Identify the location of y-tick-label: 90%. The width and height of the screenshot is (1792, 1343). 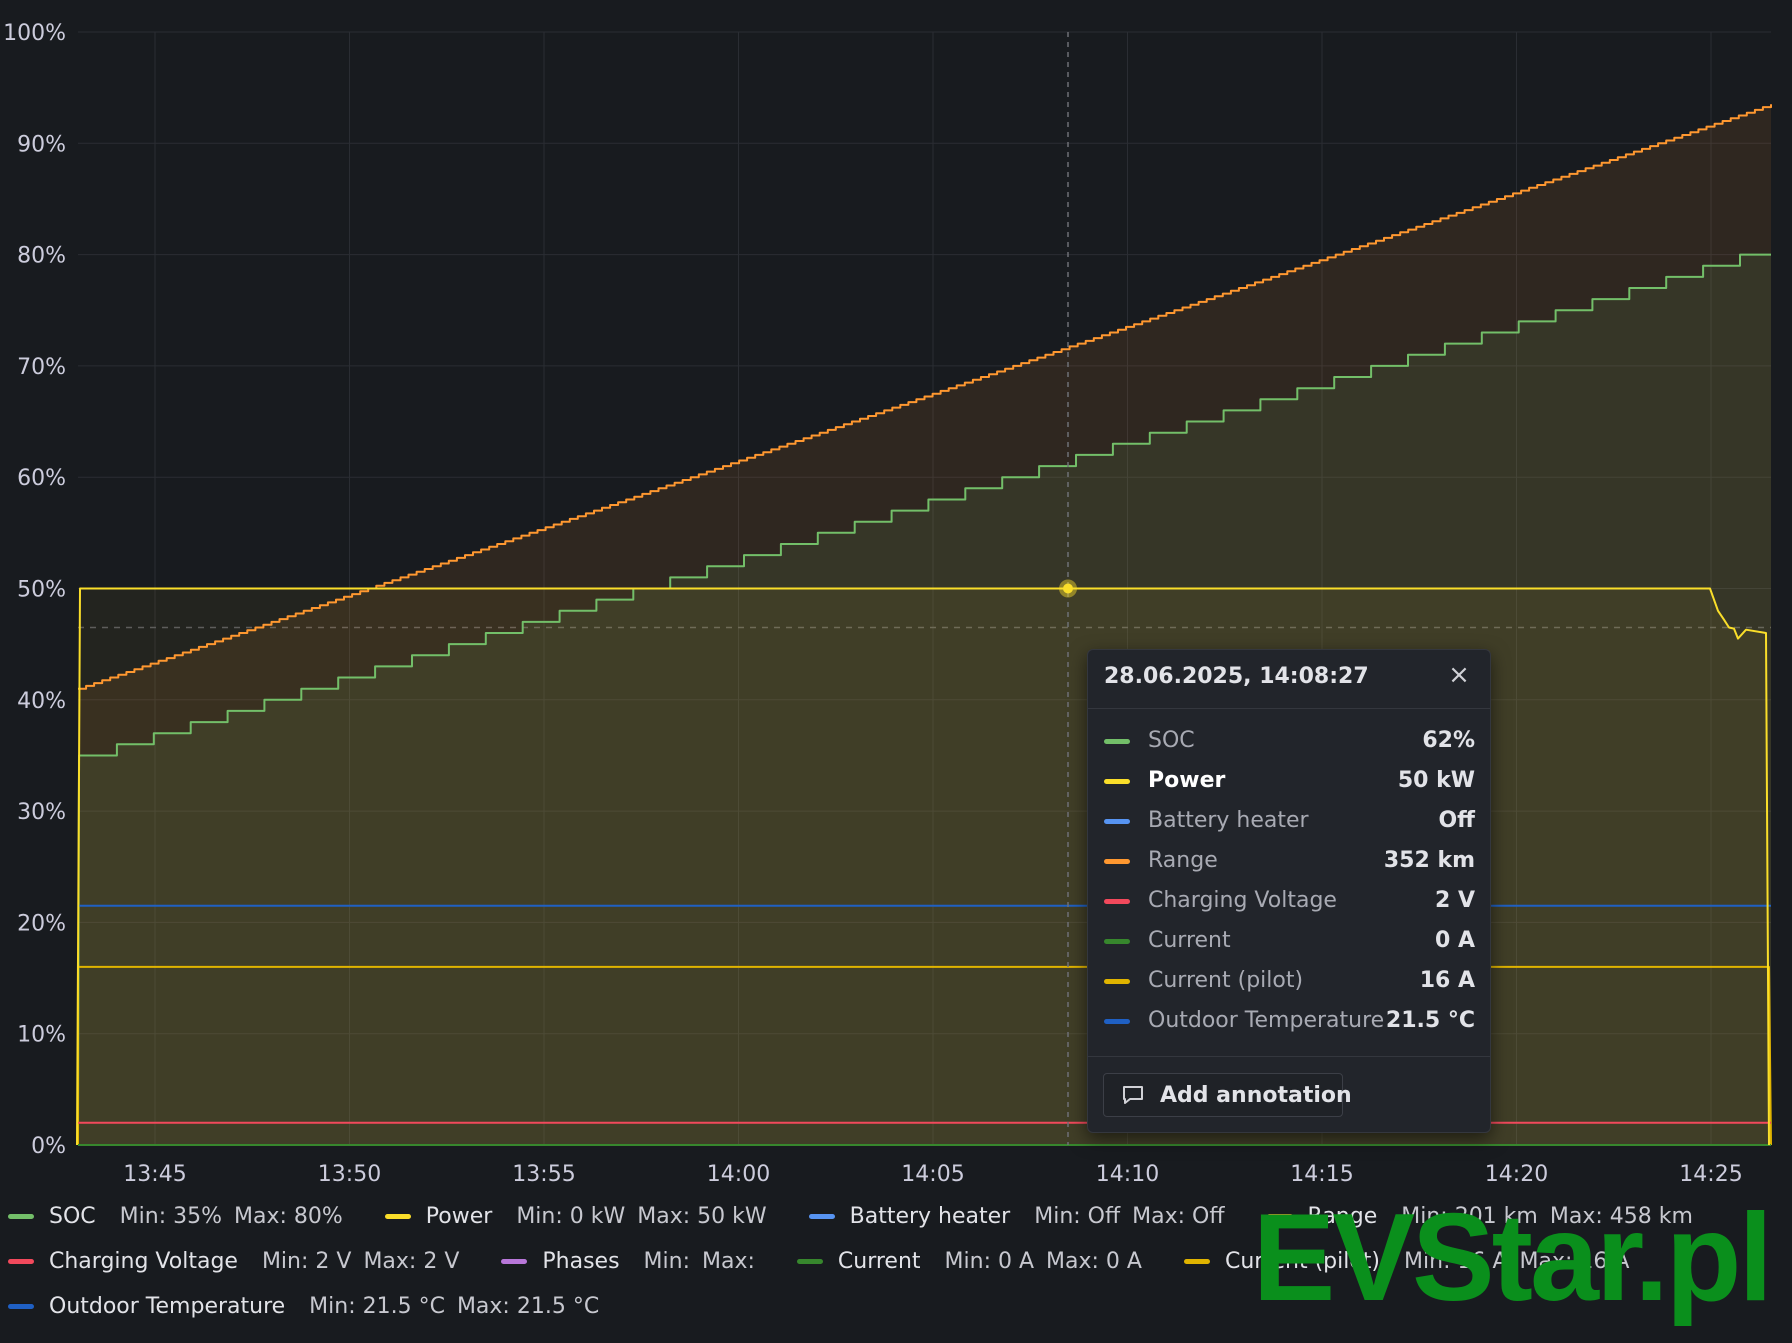
(41, 144).